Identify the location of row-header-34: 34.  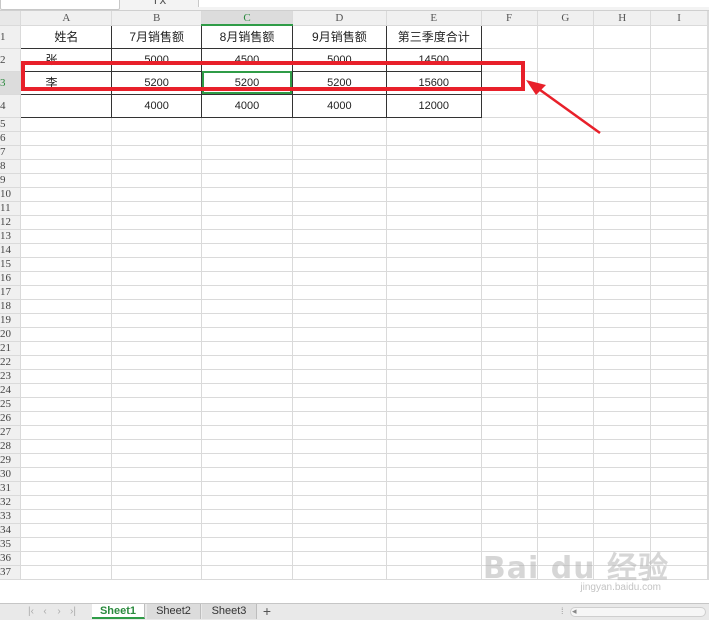
(11, 530).